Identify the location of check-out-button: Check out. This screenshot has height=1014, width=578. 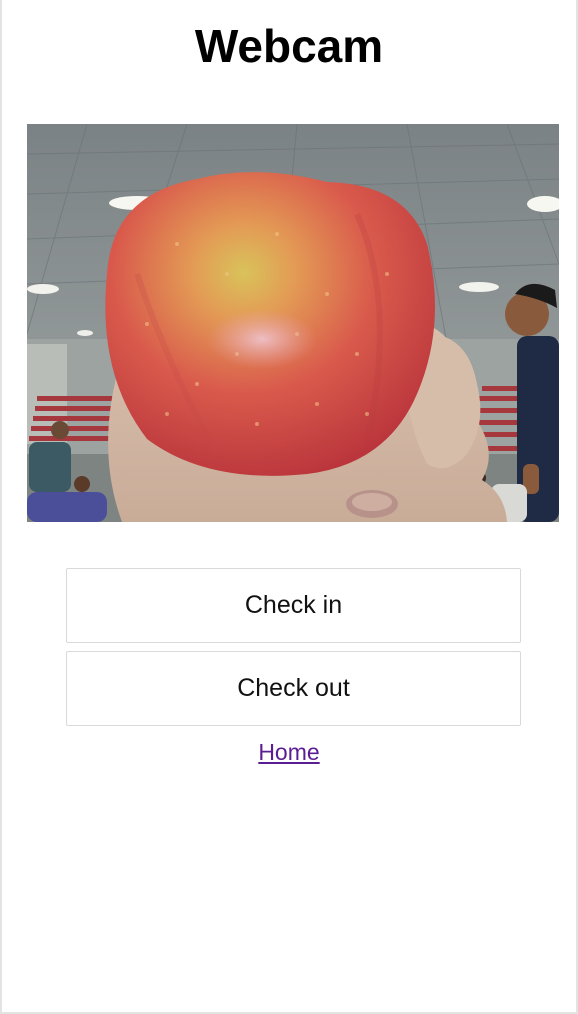
(293, 688).